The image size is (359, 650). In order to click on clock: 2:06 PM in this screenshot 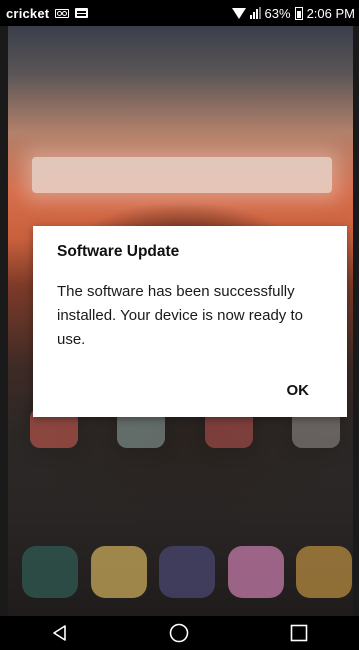, I will do `click(330, 13)`.